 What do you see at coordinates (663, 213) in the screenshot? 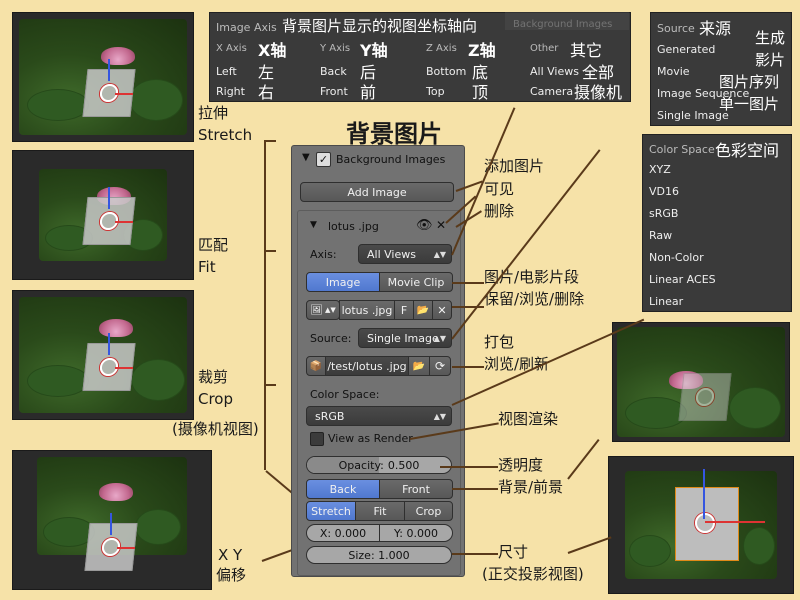
I see `color-space-option-srgb: sRGB` at bounding box center [663, 213].